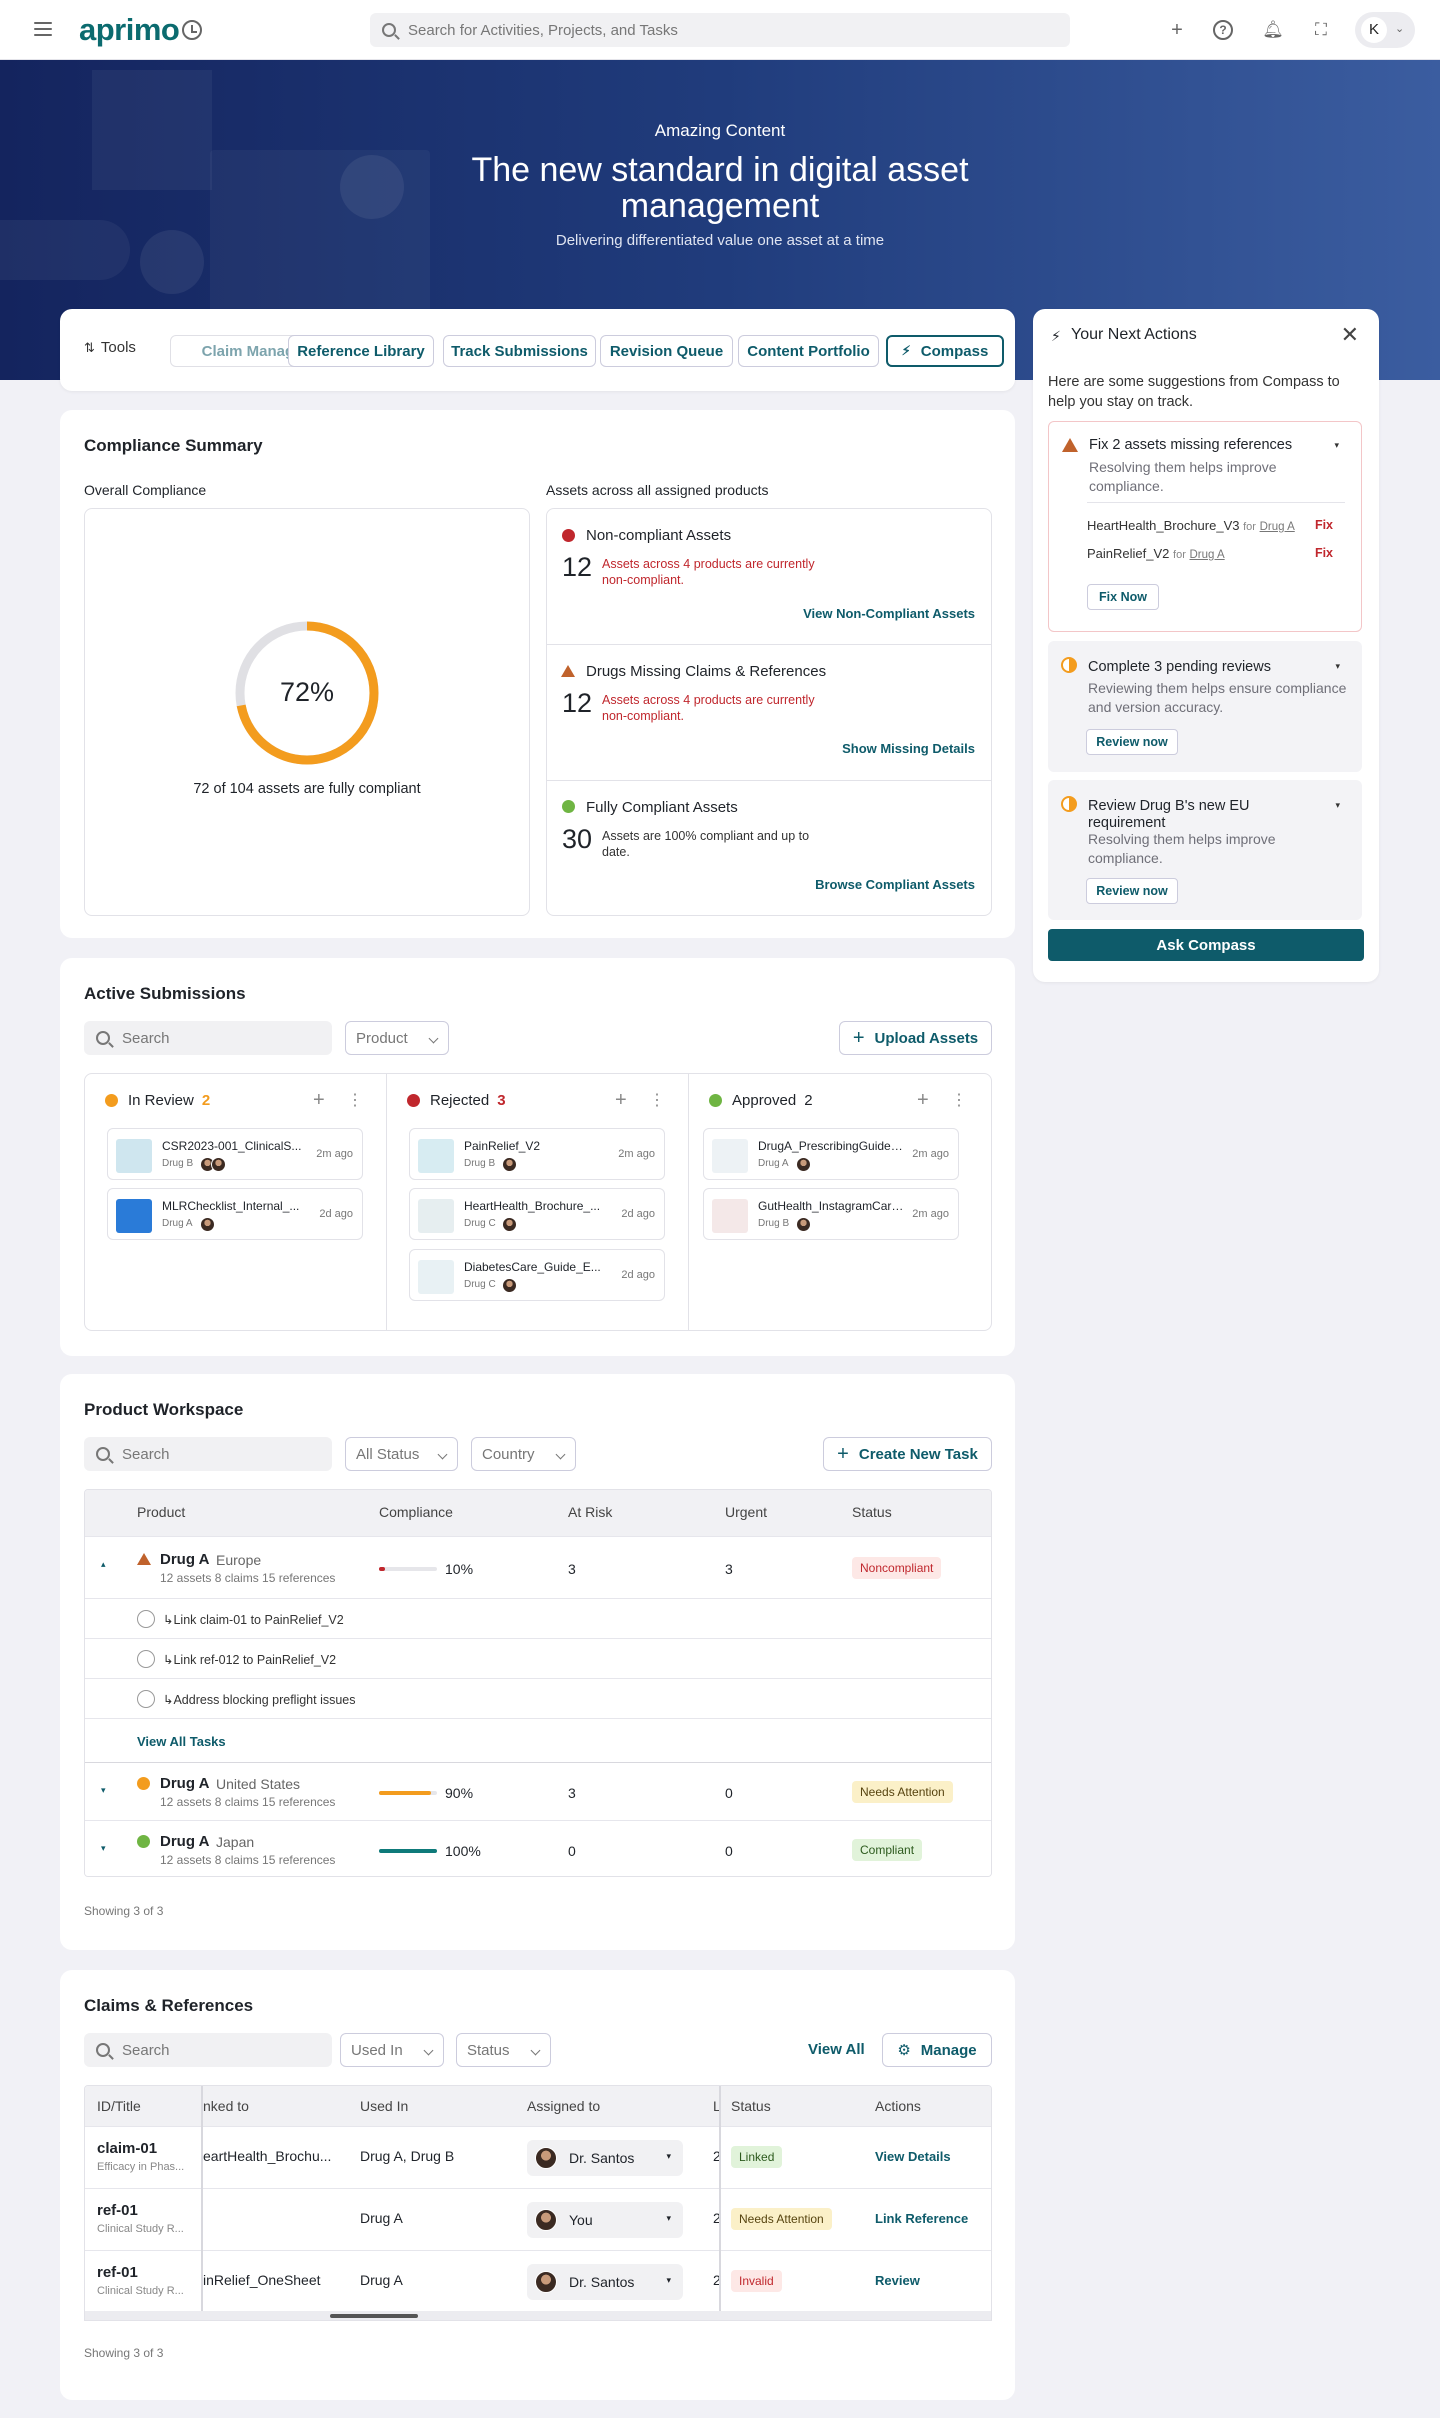  I want to click on user-menu: K ⌄, so click(1385, 30).